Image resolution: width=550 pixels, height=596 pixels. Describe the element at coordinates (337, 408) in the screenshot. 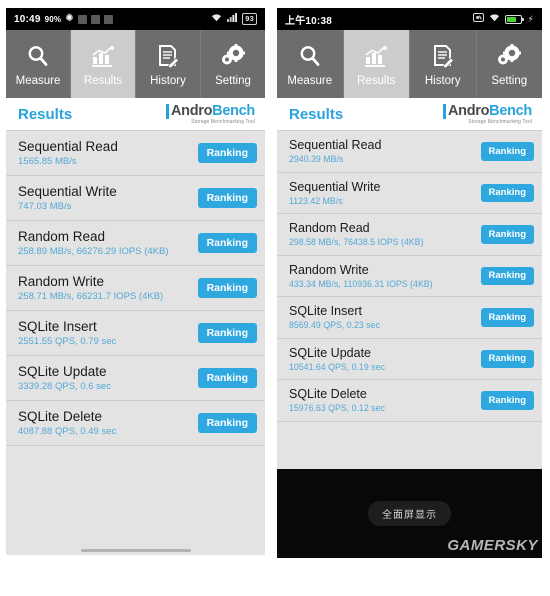

I see `result-value: 15976.63 QPS, 0.12 sec` at that location.